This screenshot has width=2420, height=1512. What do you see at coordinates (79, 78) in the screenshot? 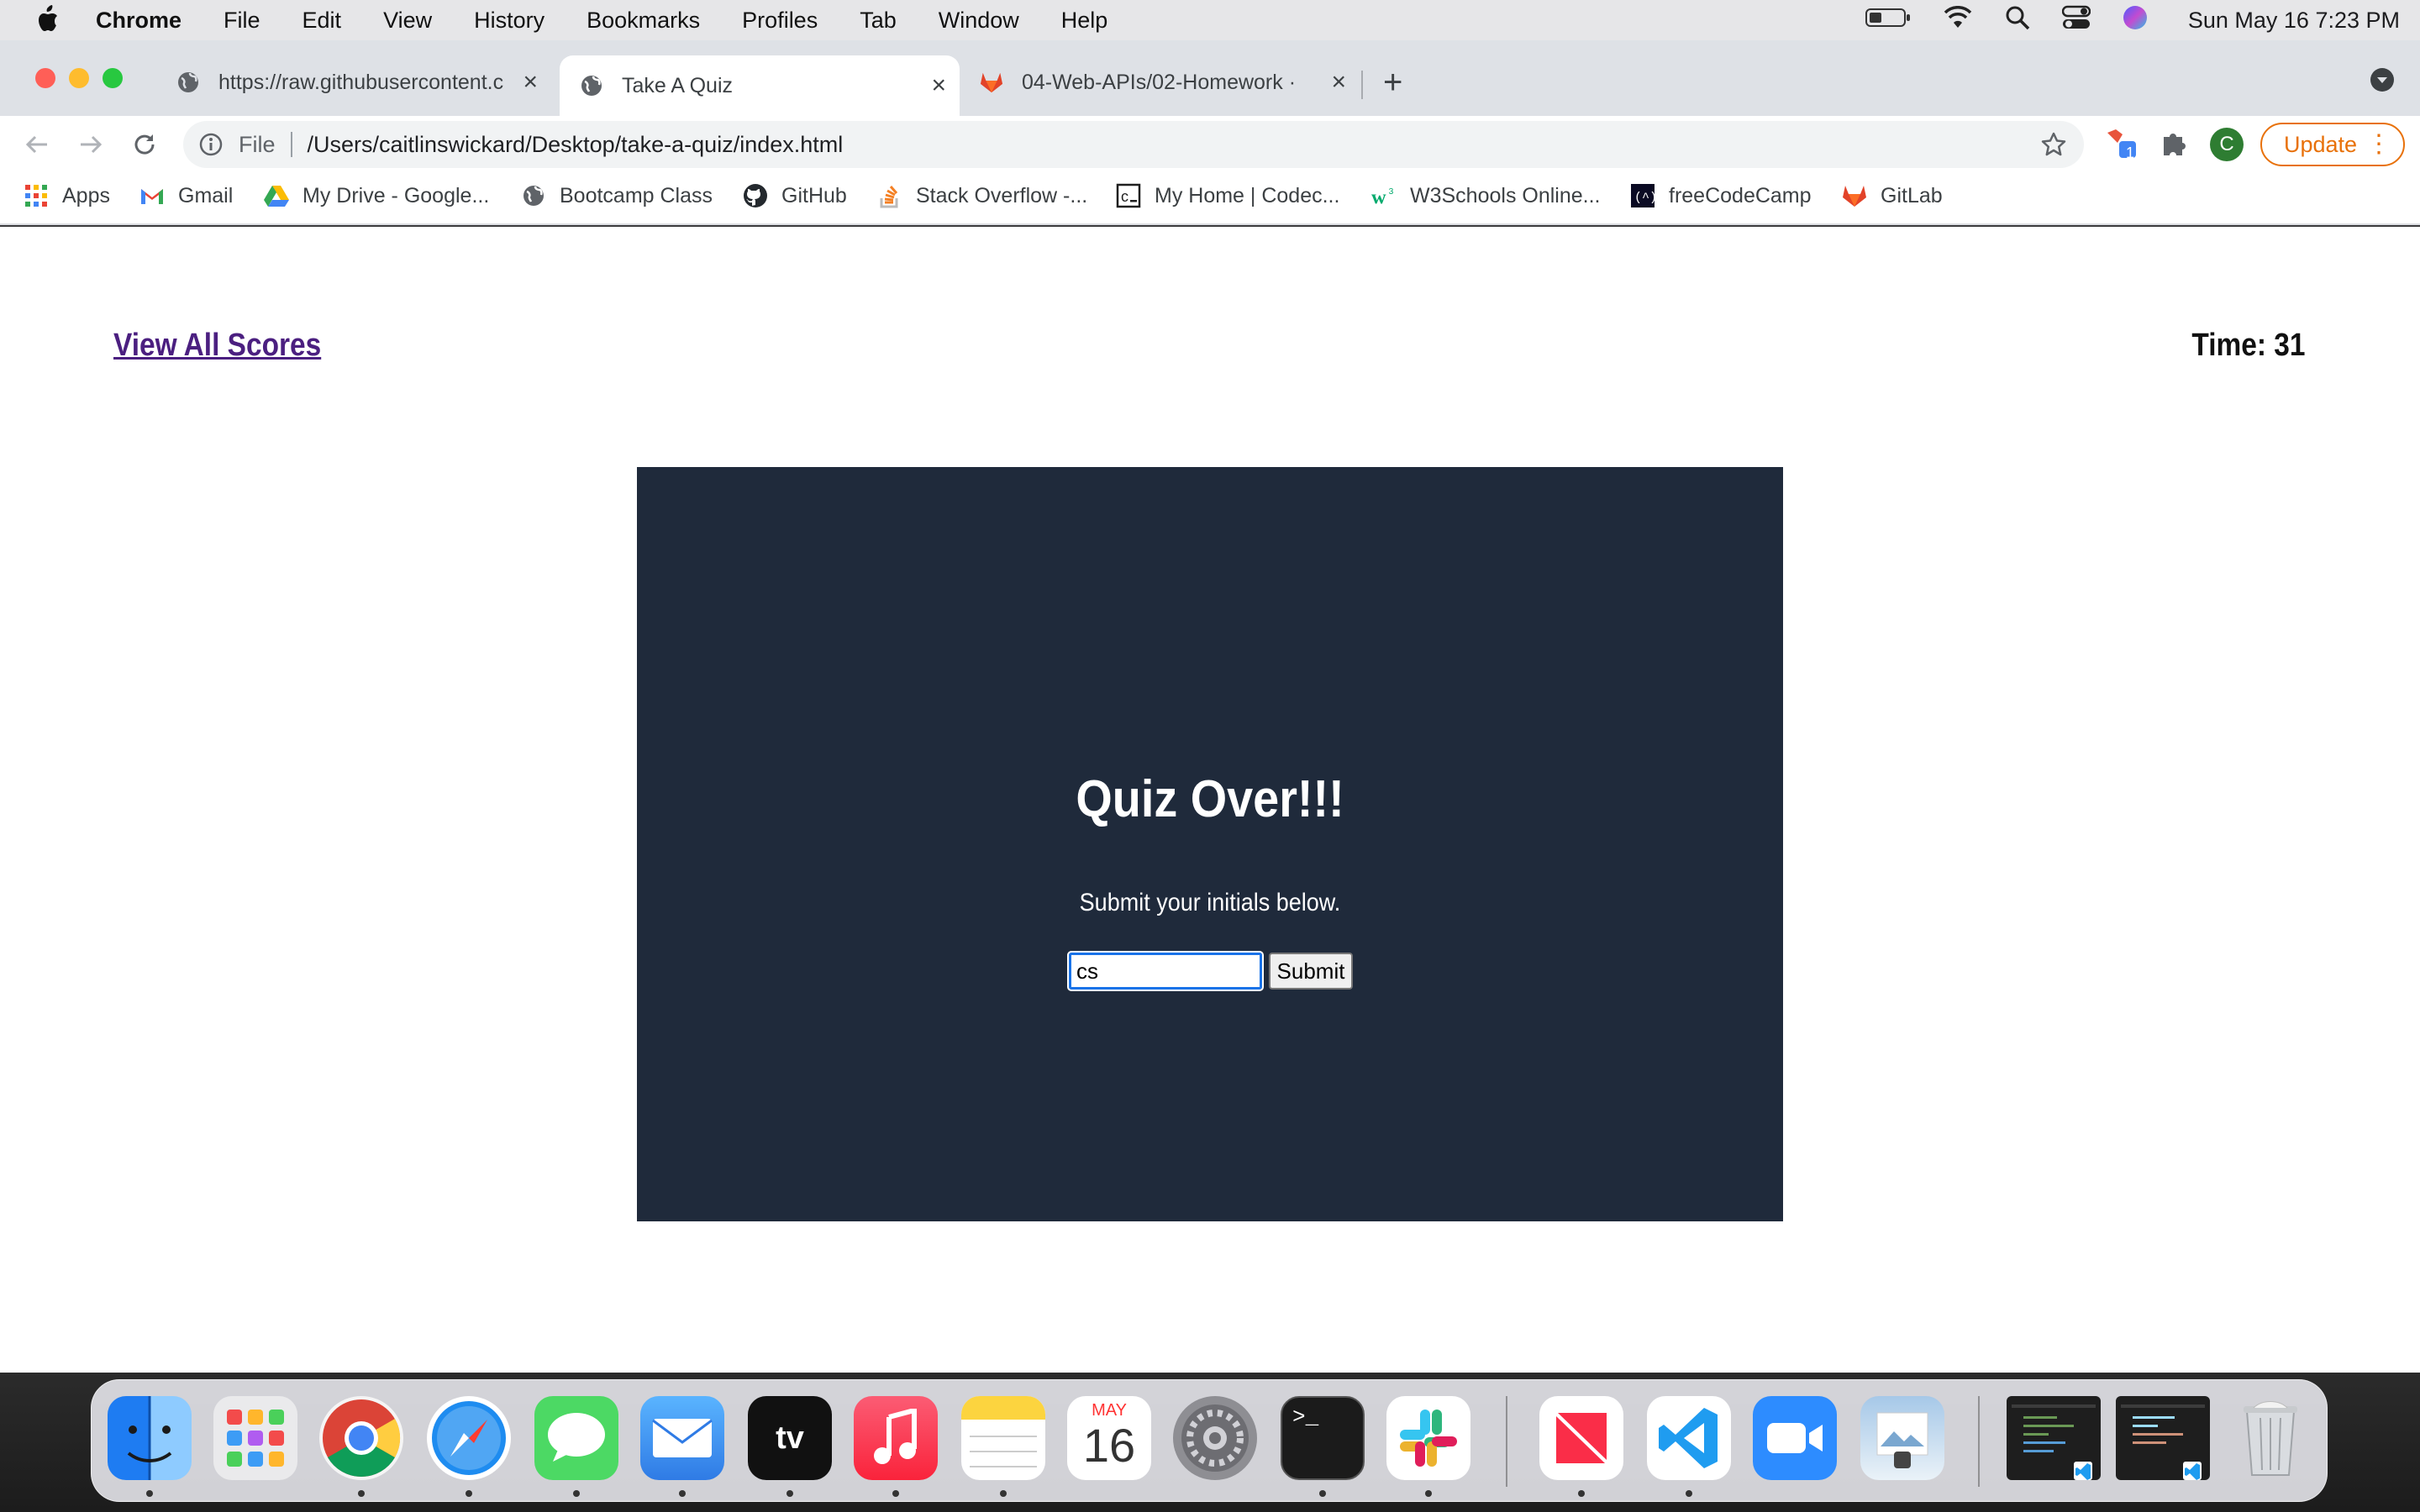
I see `window-minimize-button` at bounding box center [79, 78].